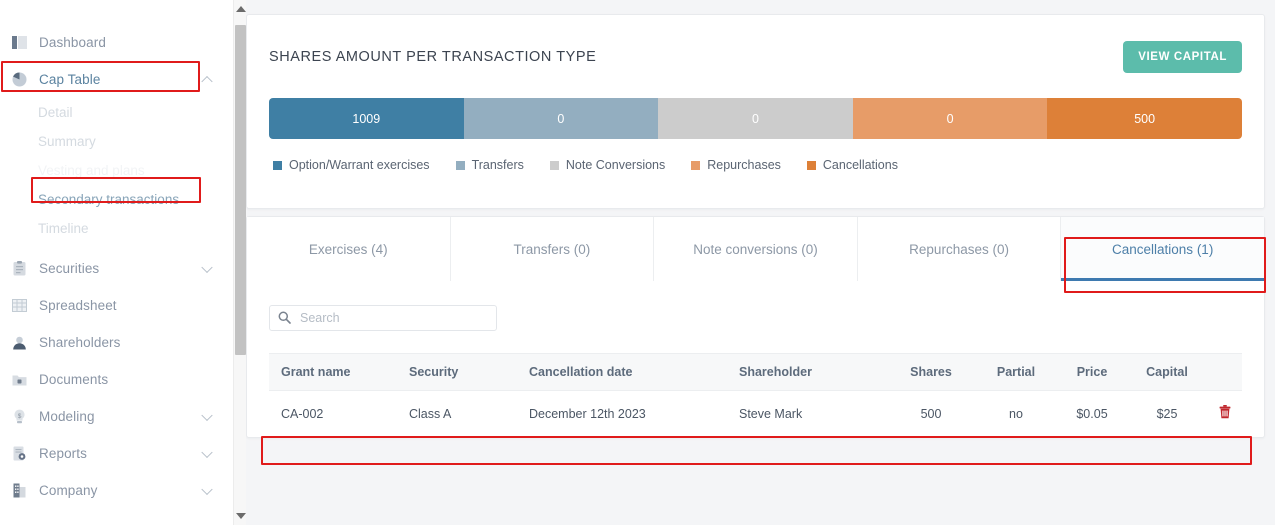  Describe the element at coordinates (116, 141) in the screenshot. I see `sidebar-item-summary: Summary` at that location.